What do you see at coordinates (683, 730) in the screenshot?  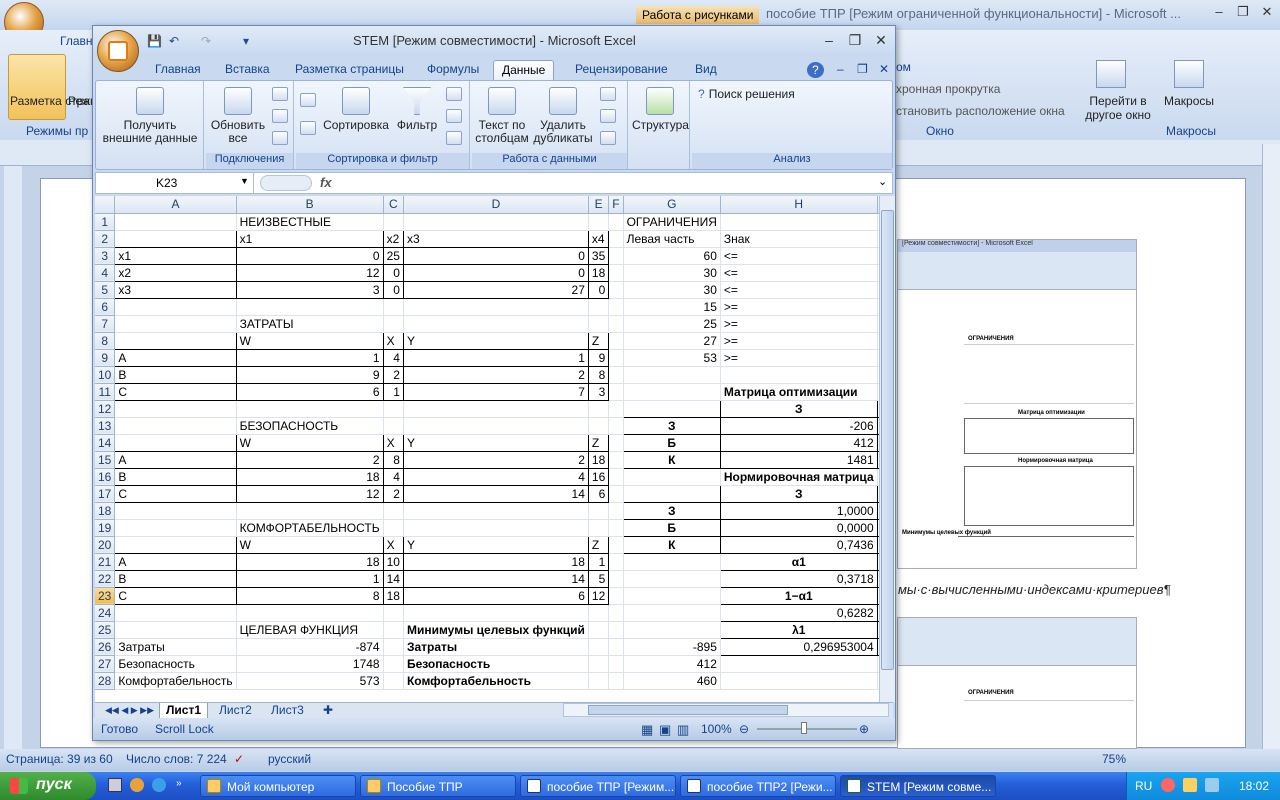 I see `page-break-view-icon: ▥` at bounding box center [683, 730].